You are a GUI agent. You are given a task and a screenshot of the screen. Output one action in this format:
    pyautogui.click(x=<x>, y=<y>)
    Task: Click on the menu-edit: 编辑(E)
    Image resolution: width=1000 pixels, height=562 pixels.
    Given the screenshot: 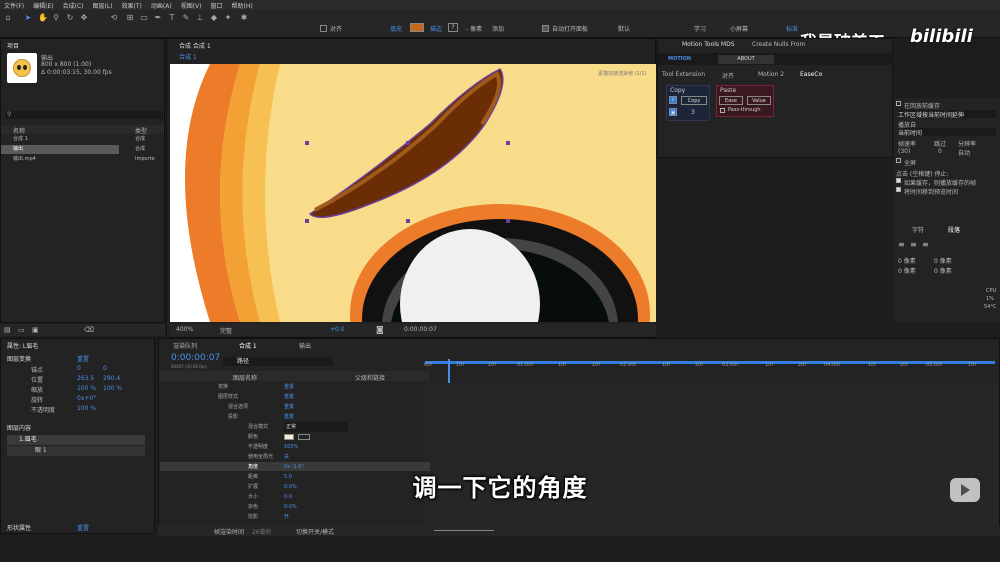 What is the action you would take?
    pyautogui.click(x=43, y=5)
    